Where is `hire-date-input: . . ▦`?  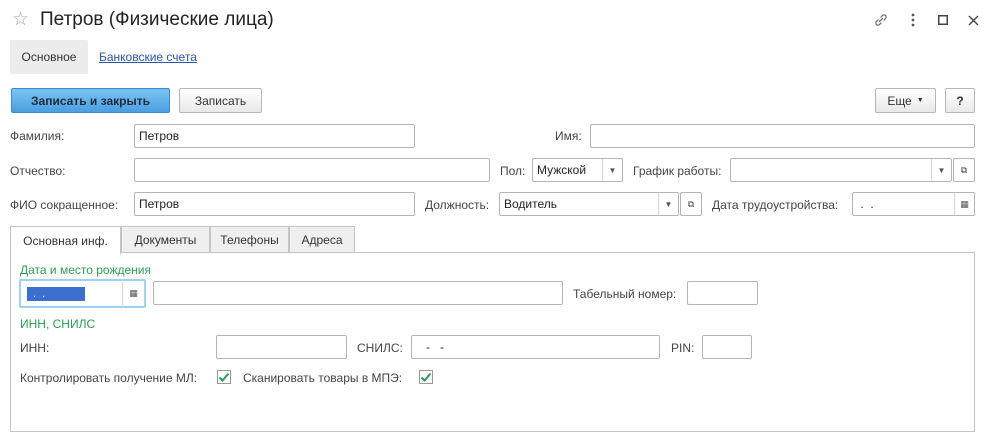
hire-date-input: . . ▦ is located at coordinates (913, 204).